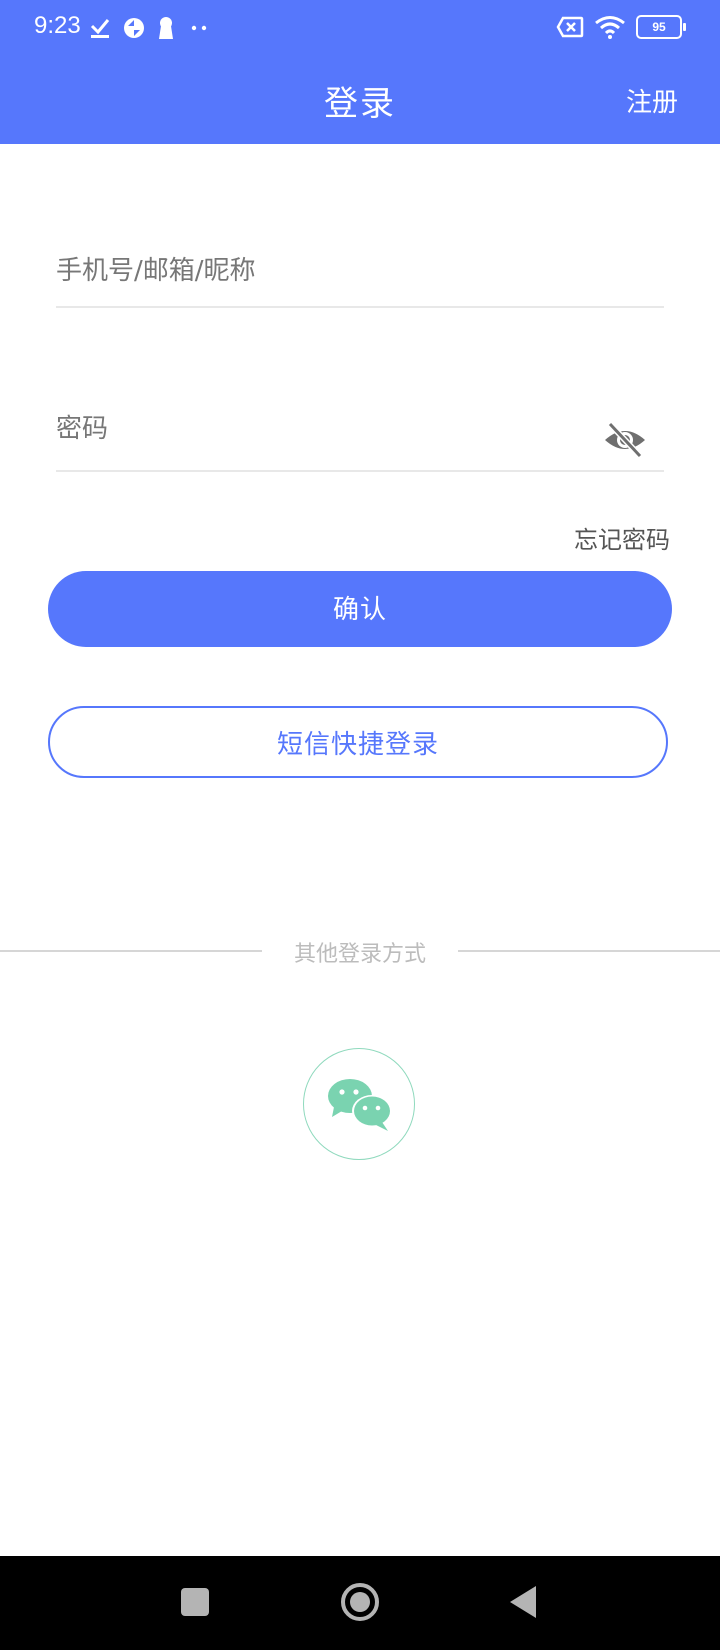  I want to click on wifi-icon, so click(610, 27).